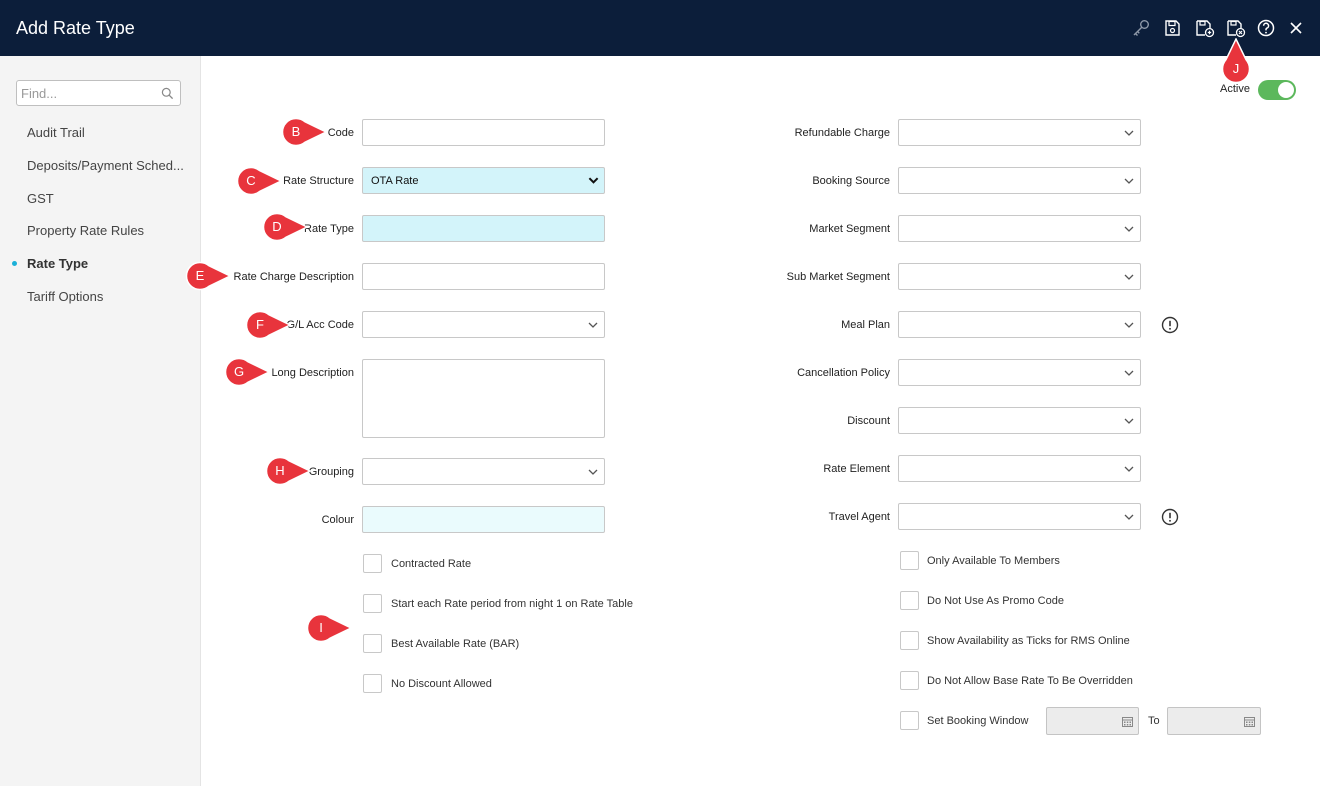 This screenshot has height=786, width=1320. What do you see at coordinates (259, 181) in the screenshot?
I see `annotation-marker-c: C` at bounding box center [259, 181].